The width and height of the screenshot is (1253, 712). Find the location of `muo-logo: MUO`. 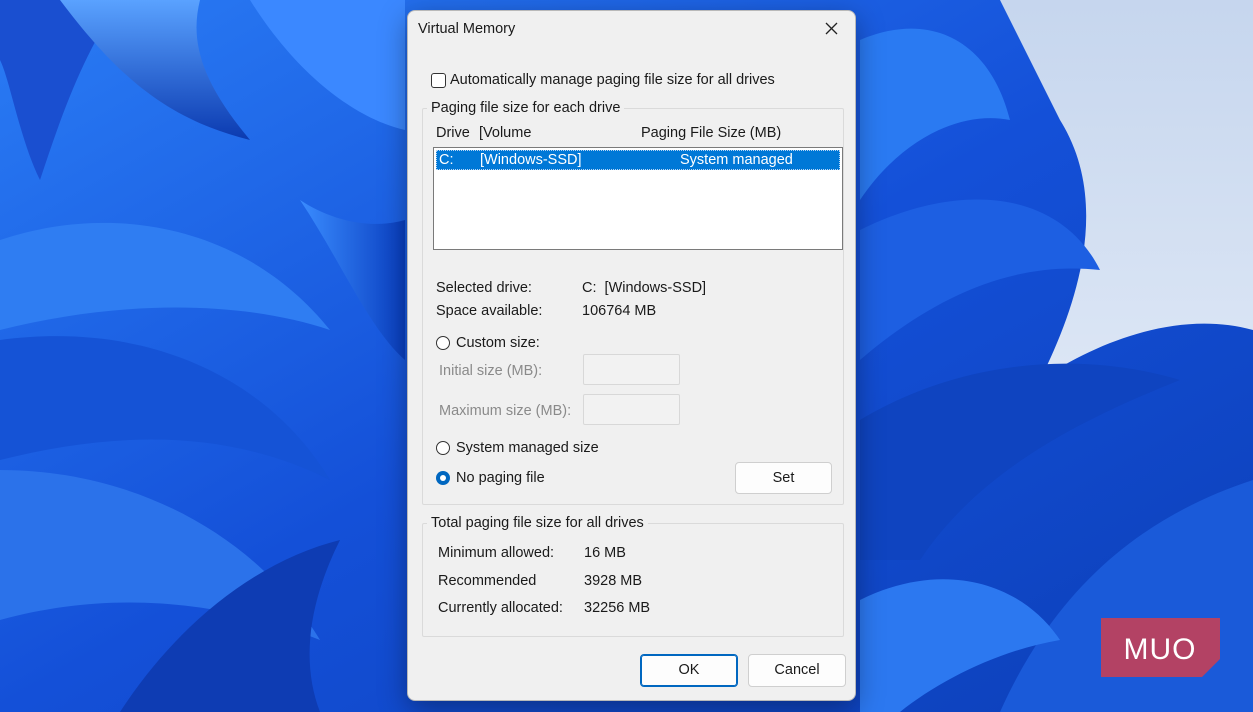

muo-logo: MUO is located at coordinates (1160, 647).